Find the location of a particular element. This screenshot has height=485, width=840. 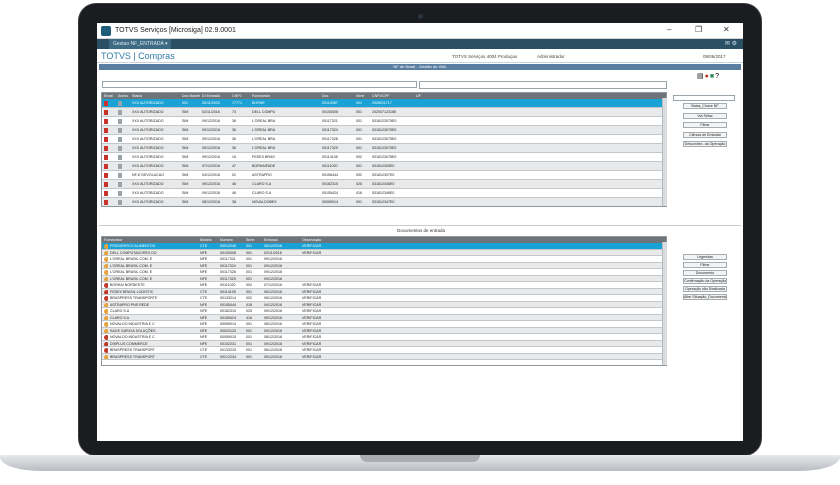

nfe-cell: 73 is located at coordinates (234, 112).